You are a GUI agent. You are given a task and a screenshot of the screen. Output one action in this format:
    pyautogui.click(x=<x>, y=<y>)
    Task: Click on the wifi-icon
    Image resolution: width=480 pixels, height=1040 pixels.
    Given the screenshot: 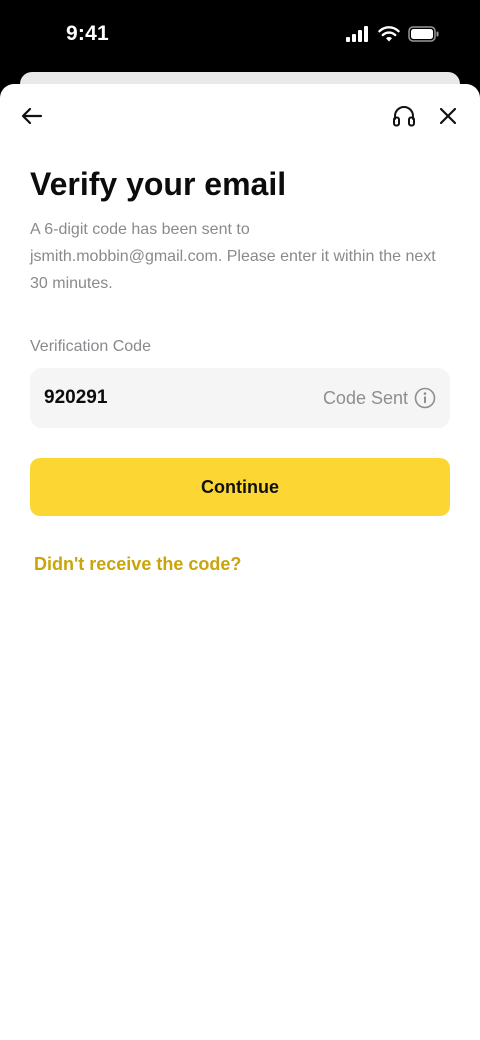 What is the action you would take?
    pyautogui.click(x=389, y=36)
    